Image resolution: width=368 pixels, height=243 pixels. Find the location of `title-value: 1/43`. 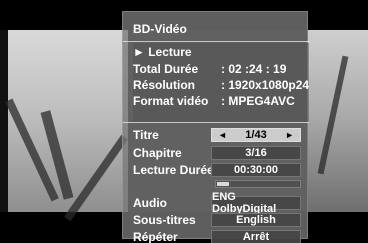

title-value: 1/43 is located at coordinates (256, 135).